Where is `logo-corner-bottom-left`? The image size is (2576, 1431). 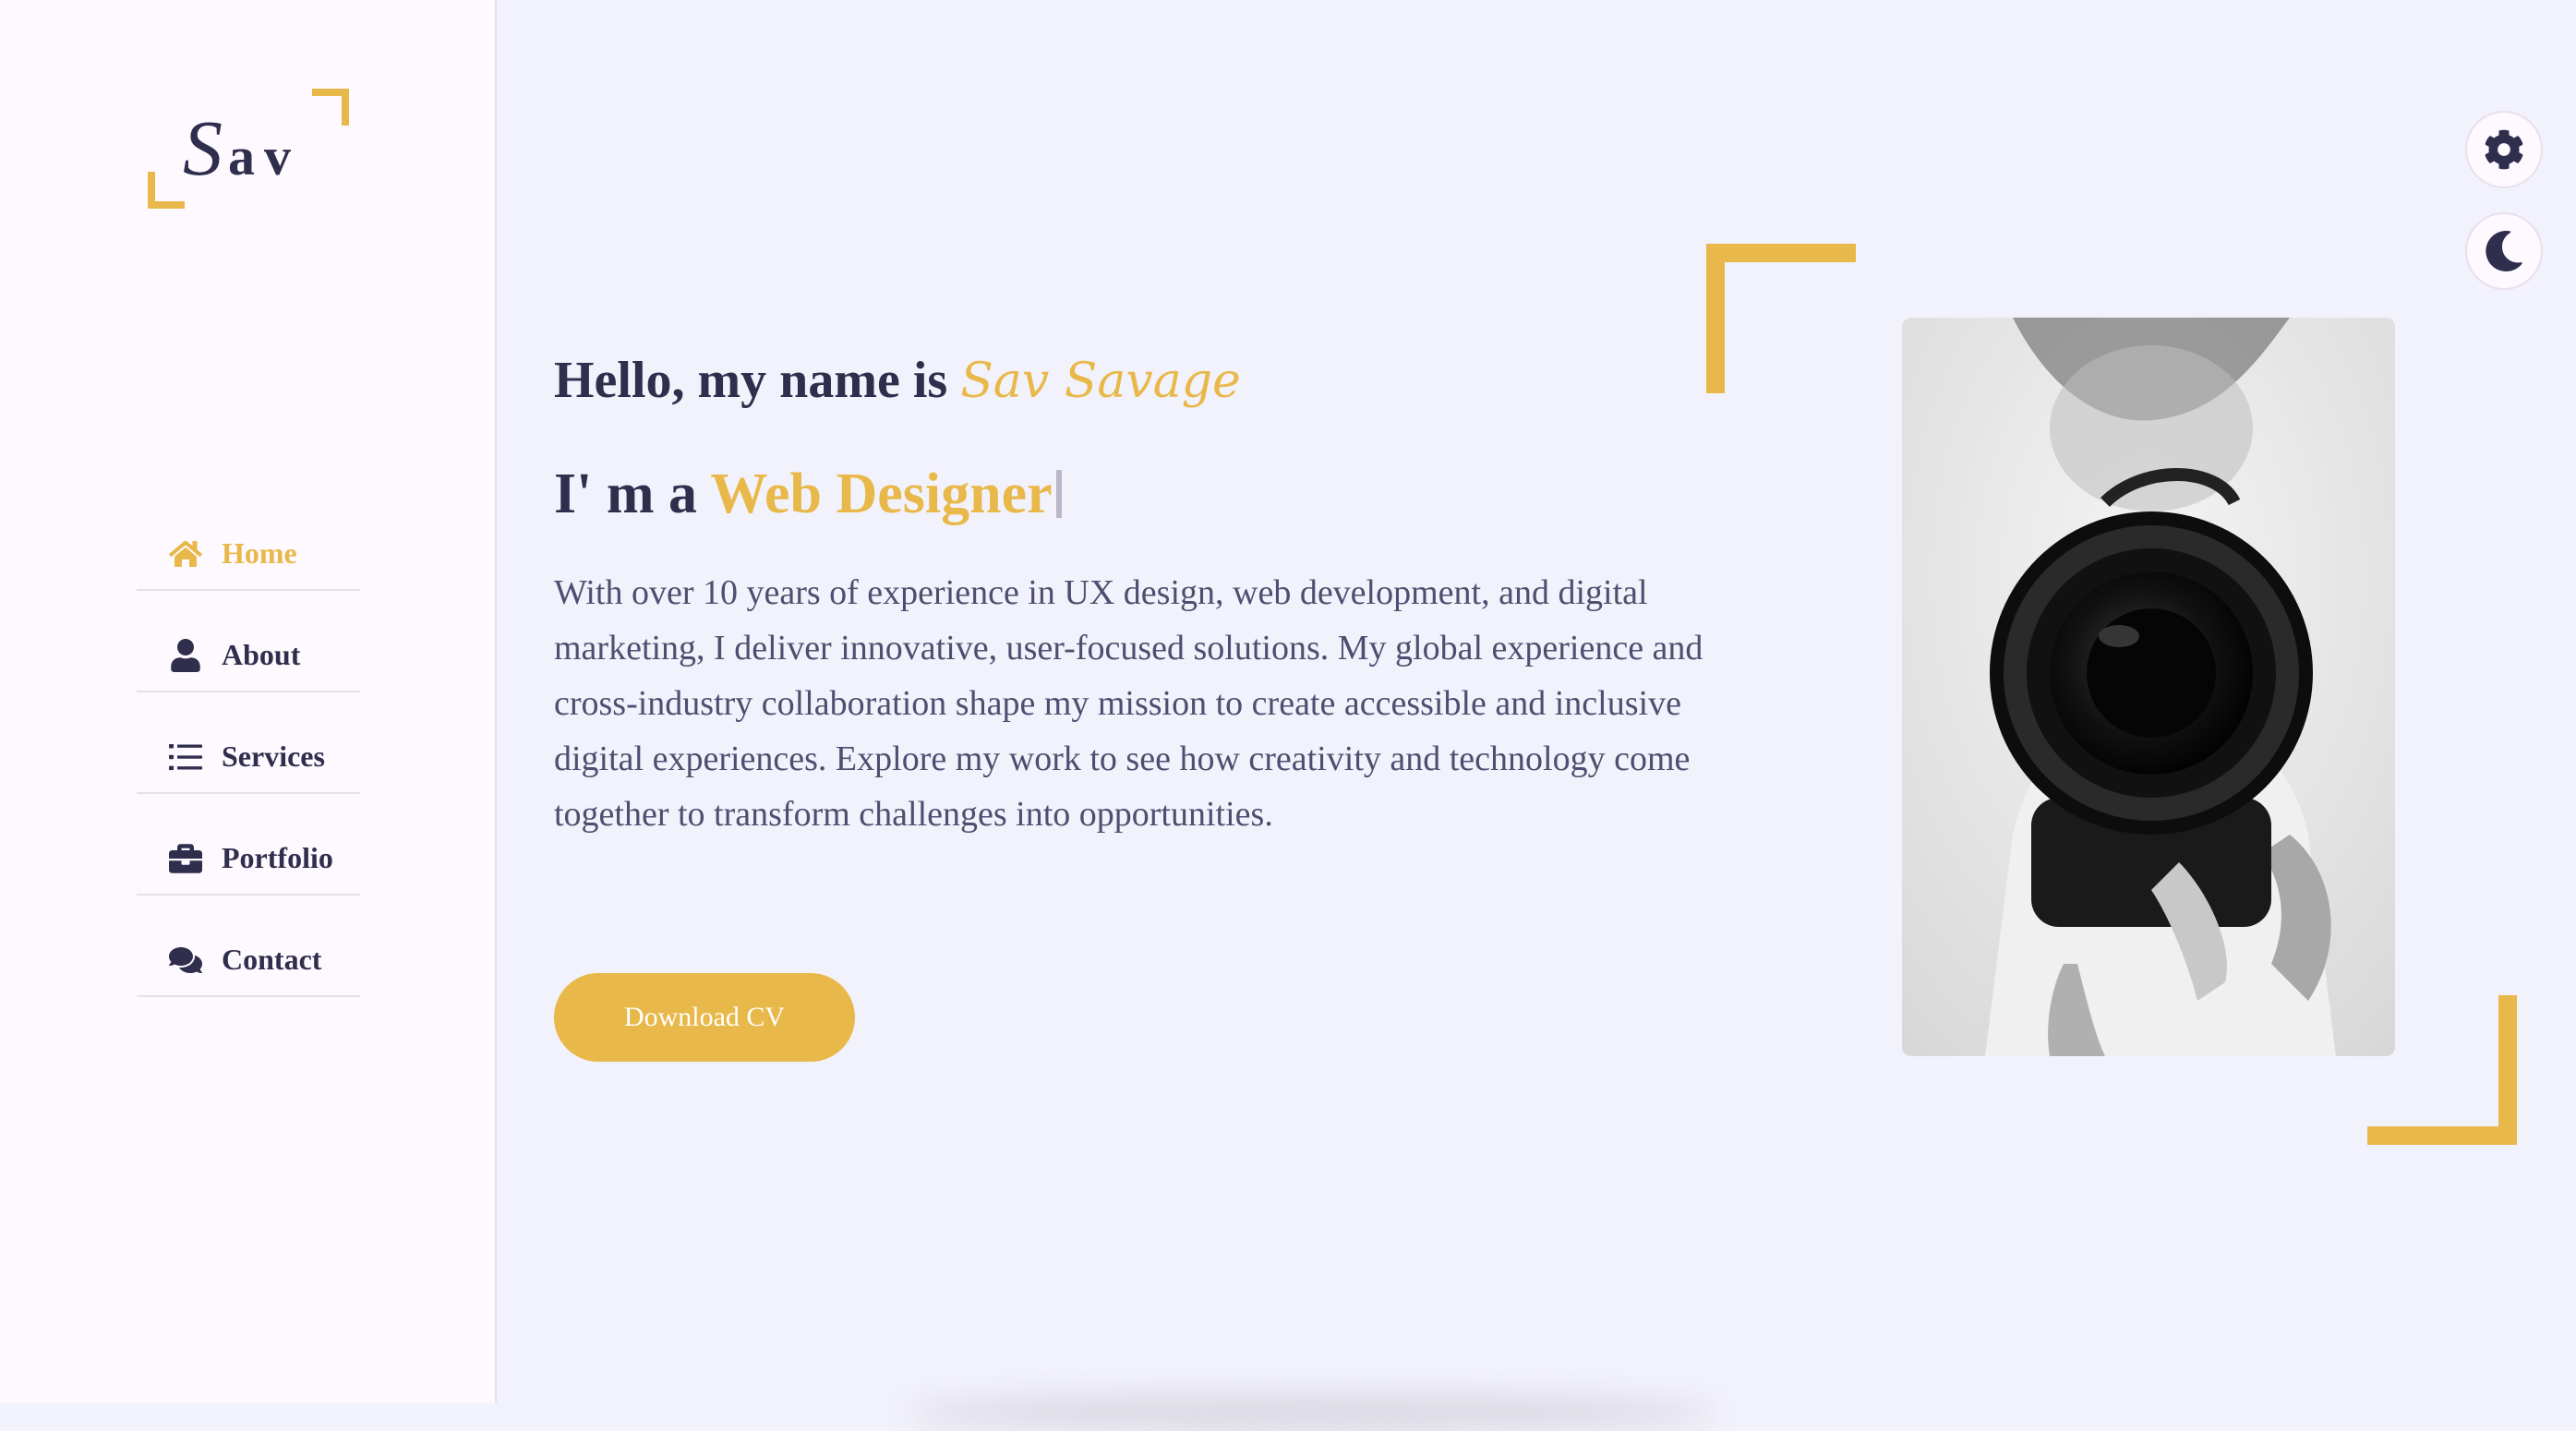 logo-corner-bottom-left is located at coordinates (166, 190).